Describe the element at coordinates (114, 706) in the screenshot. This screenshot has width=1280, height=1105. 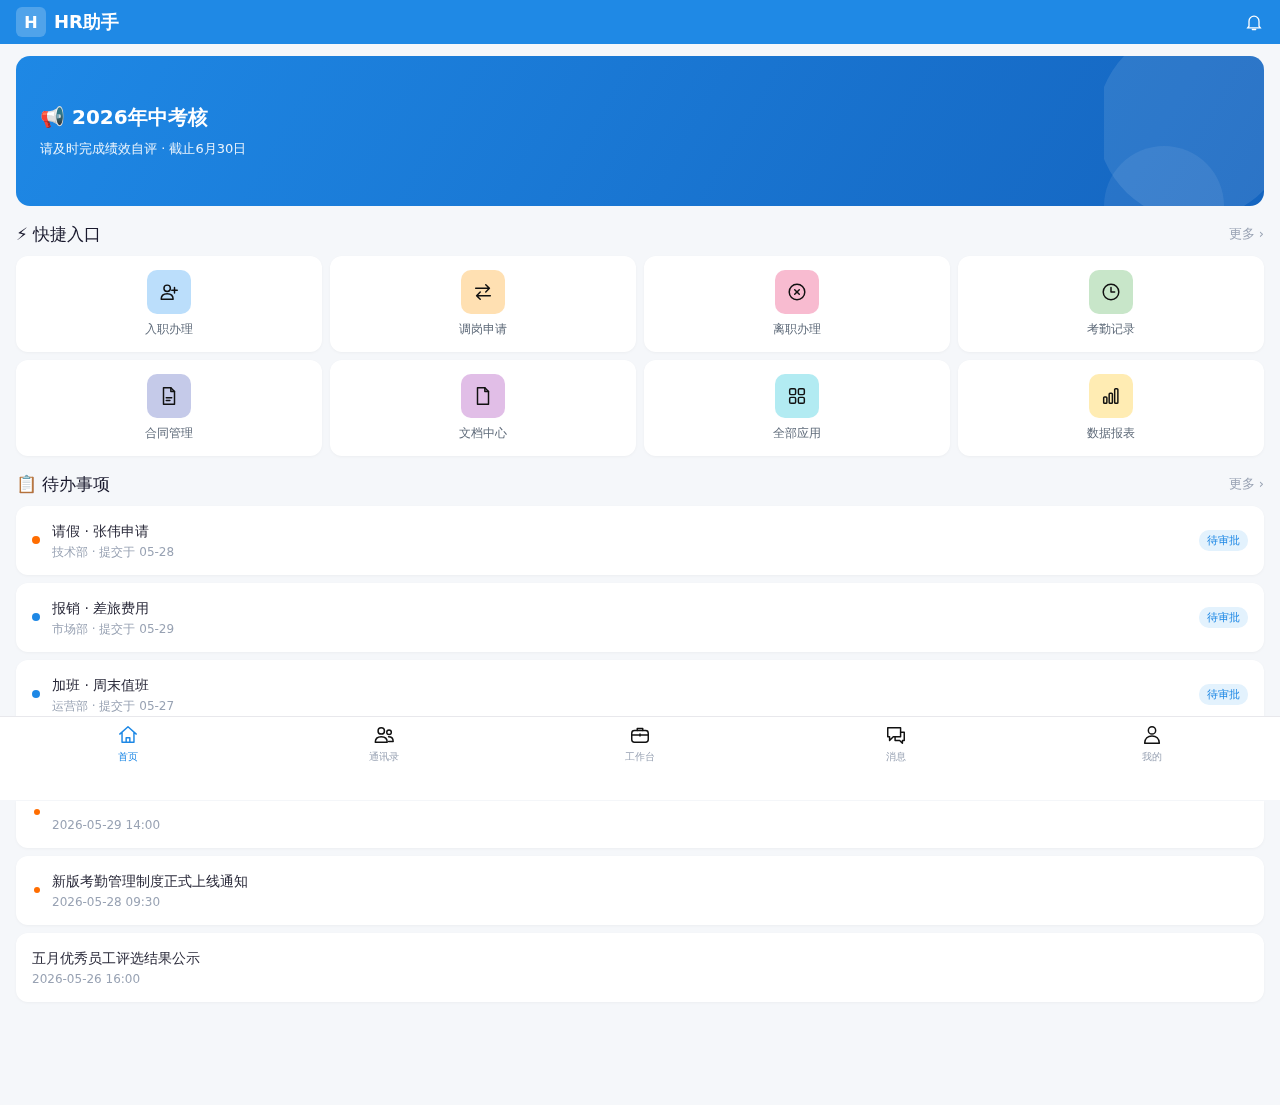
I see `todo-meta: 运营部 · 提交于 05-27` at that location.